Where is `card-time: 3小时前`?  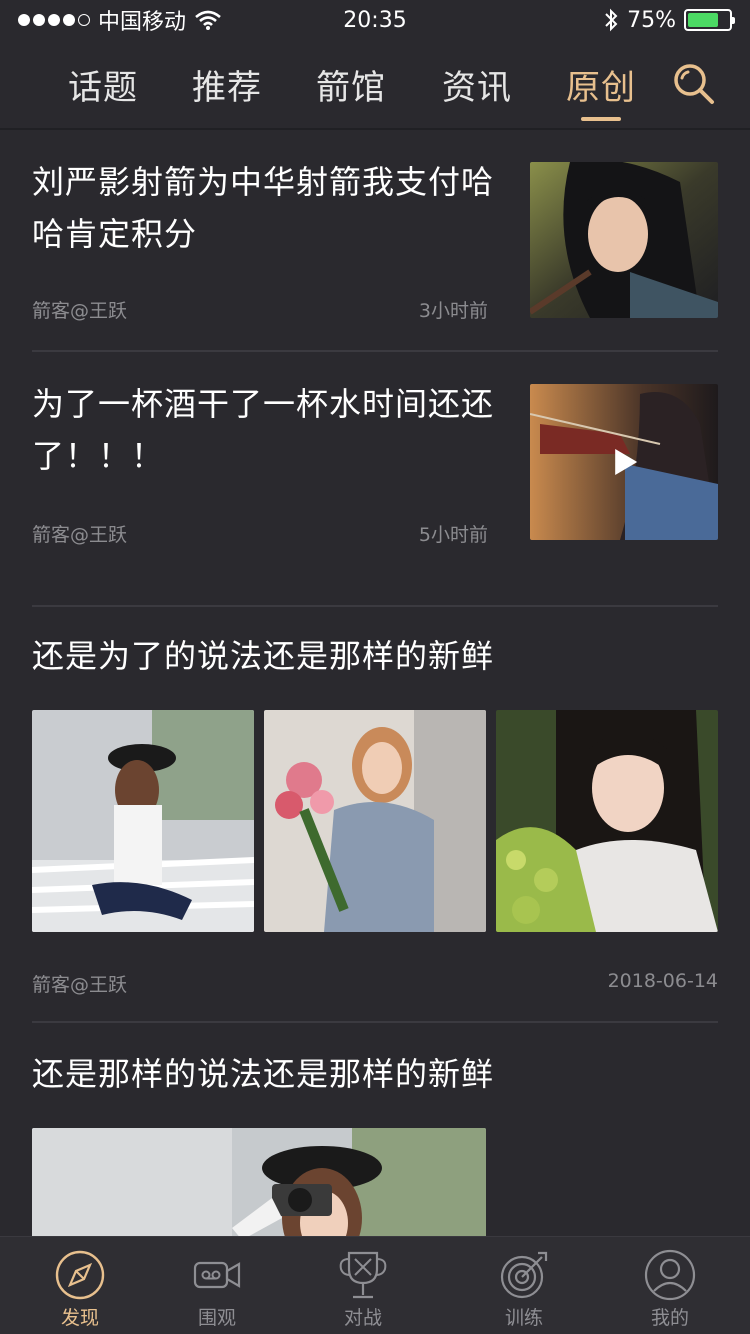 card-time: 3小时前 is located at coordinates (453, 311).